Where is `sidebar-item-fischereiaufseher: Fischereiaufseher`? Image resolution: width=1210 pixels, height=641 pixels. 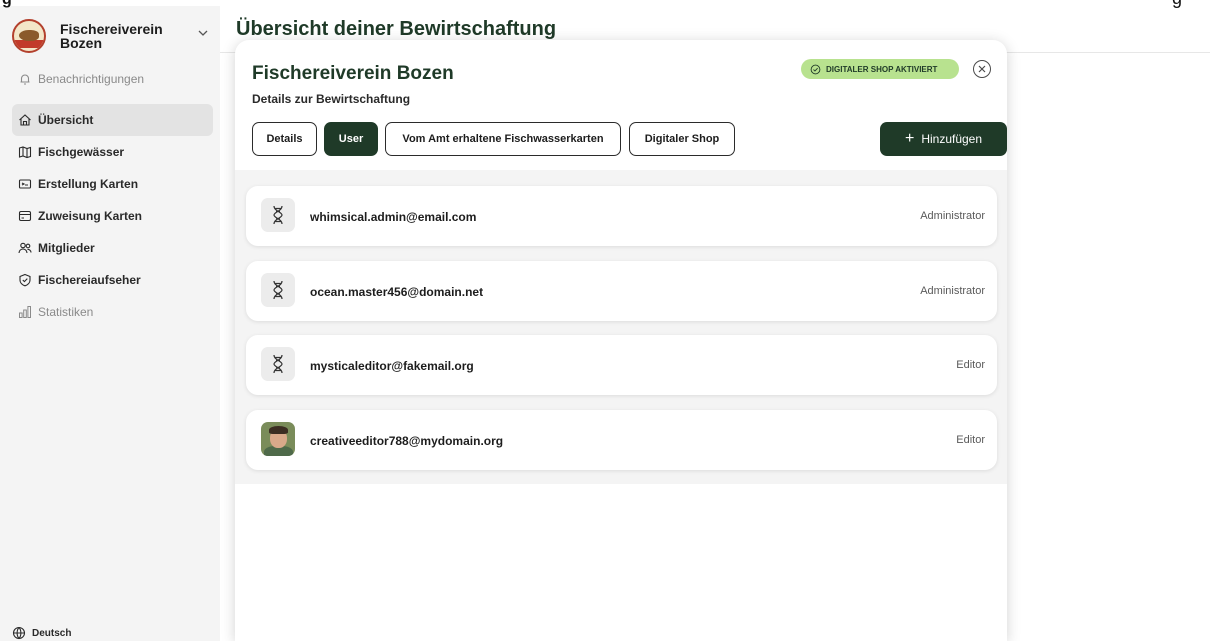
sidebar-item-fischereiaufseher: Fischereiaufseher is located at coordinates (112, 280).